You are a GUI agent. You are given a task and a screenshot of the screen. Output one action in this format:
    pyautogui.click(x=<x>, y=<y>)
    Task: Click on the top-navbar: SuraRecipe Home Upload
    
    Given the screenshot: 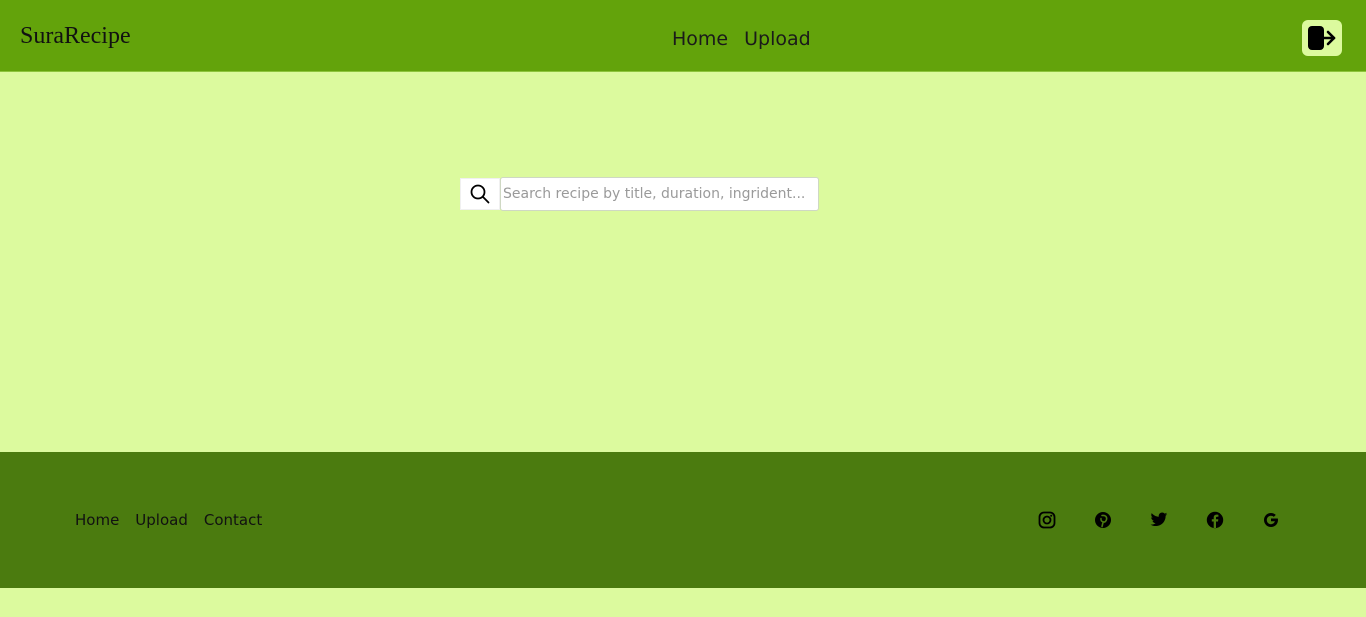 What is the action you would take?
    pyautogui.click(x=683, y=36)
    